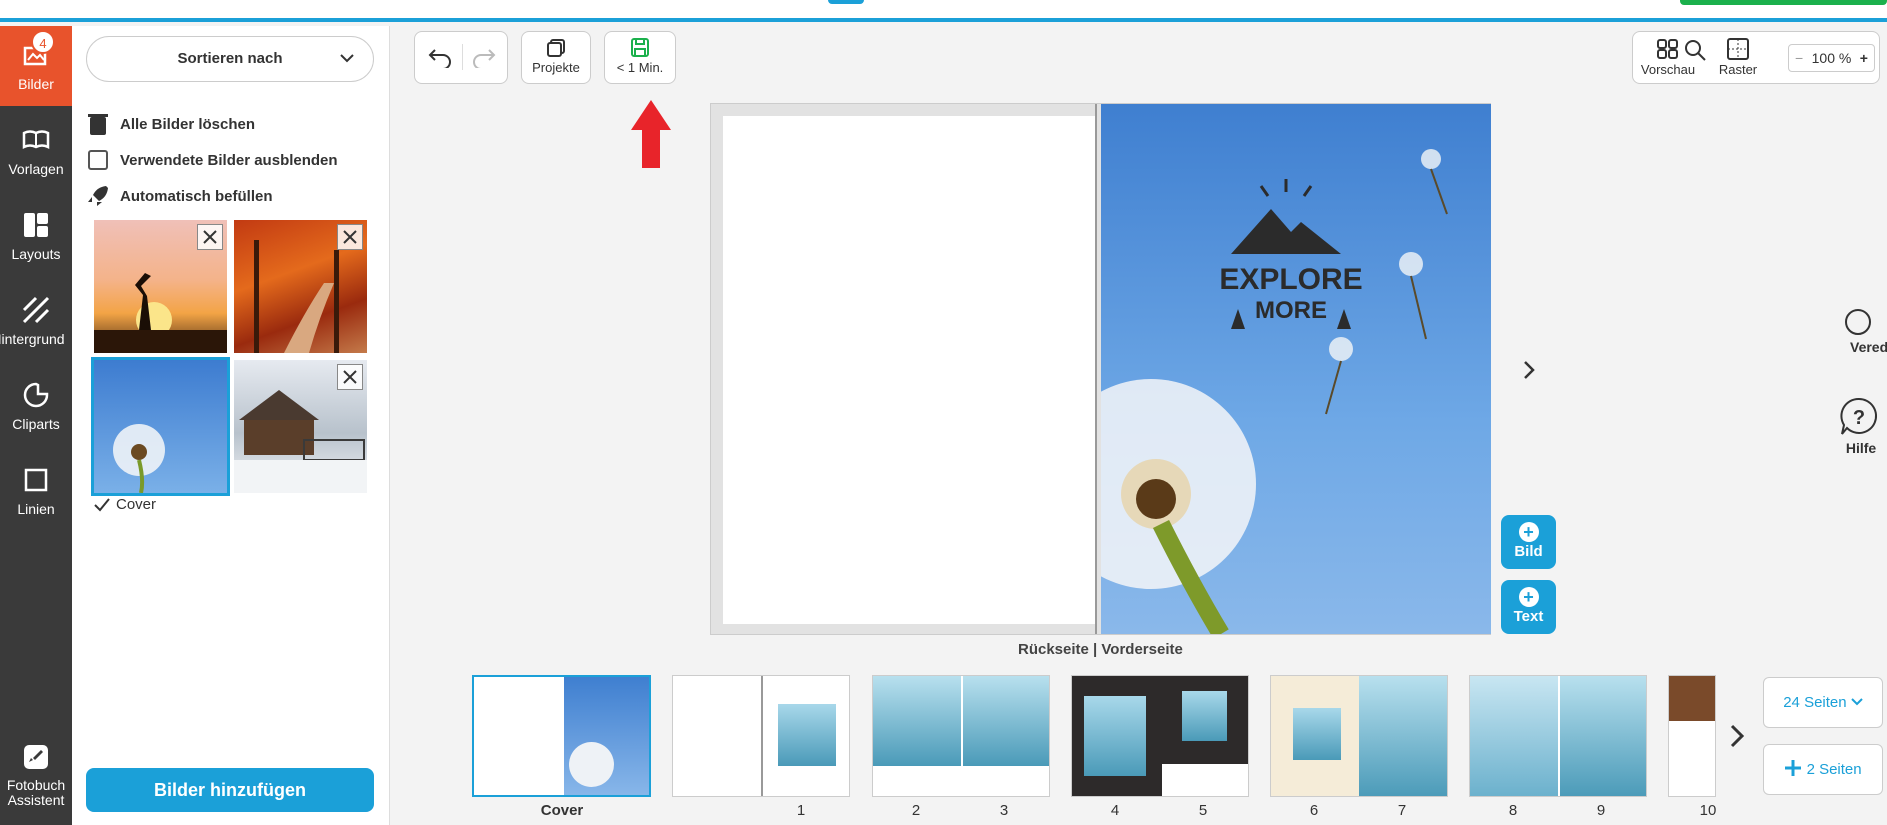 The image size is (1887, 825). I want to click on add-pages-label: 2 Seiten, so click(1834, 769).